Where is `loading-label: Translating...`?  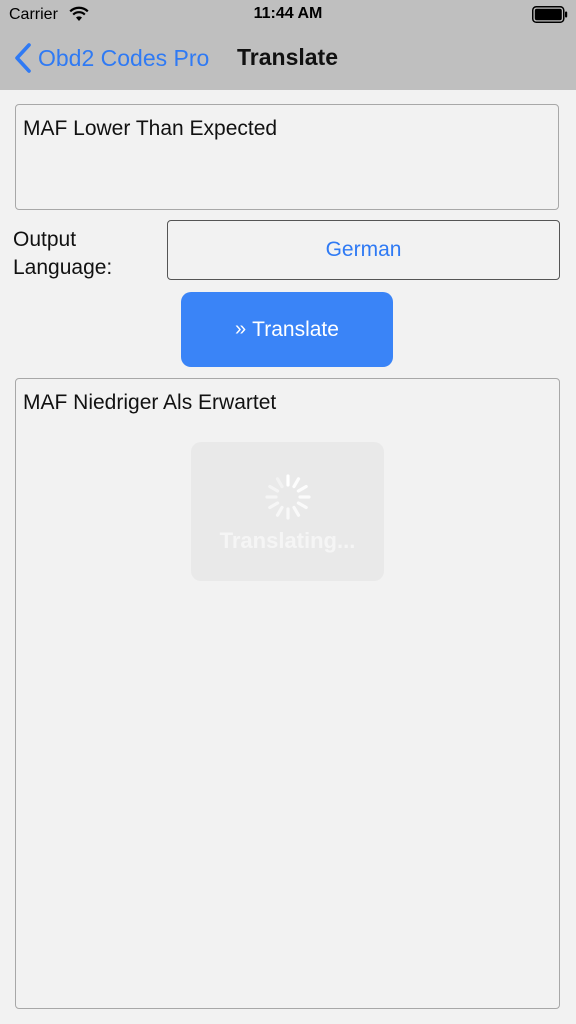 loading-label: Translating... is located at coordinates (287, 540).